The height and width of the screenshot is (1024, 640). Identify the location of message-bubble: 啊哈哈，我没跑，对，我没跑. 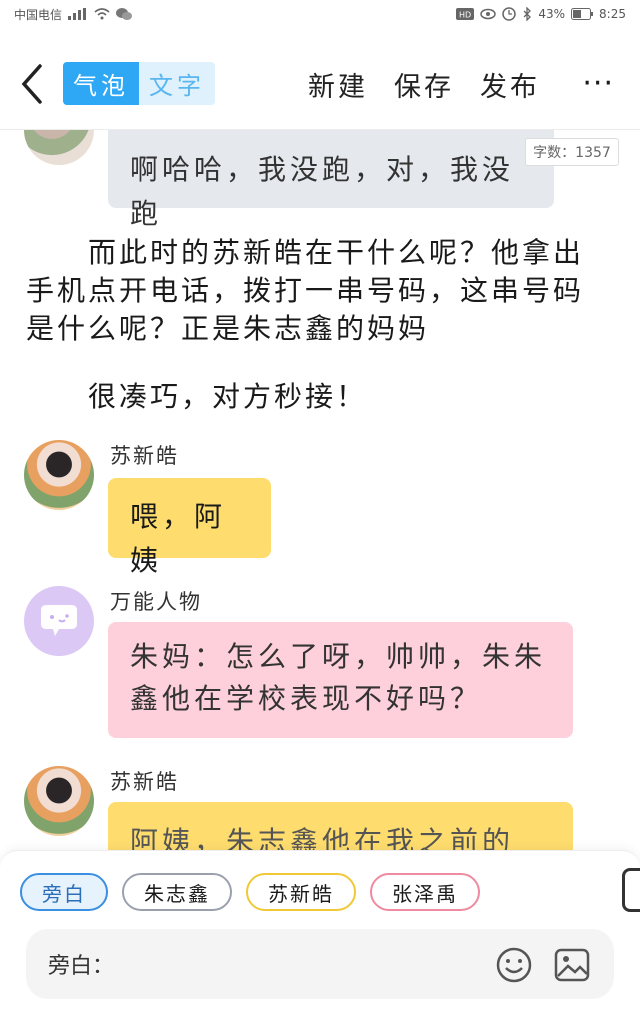
(331, 180).